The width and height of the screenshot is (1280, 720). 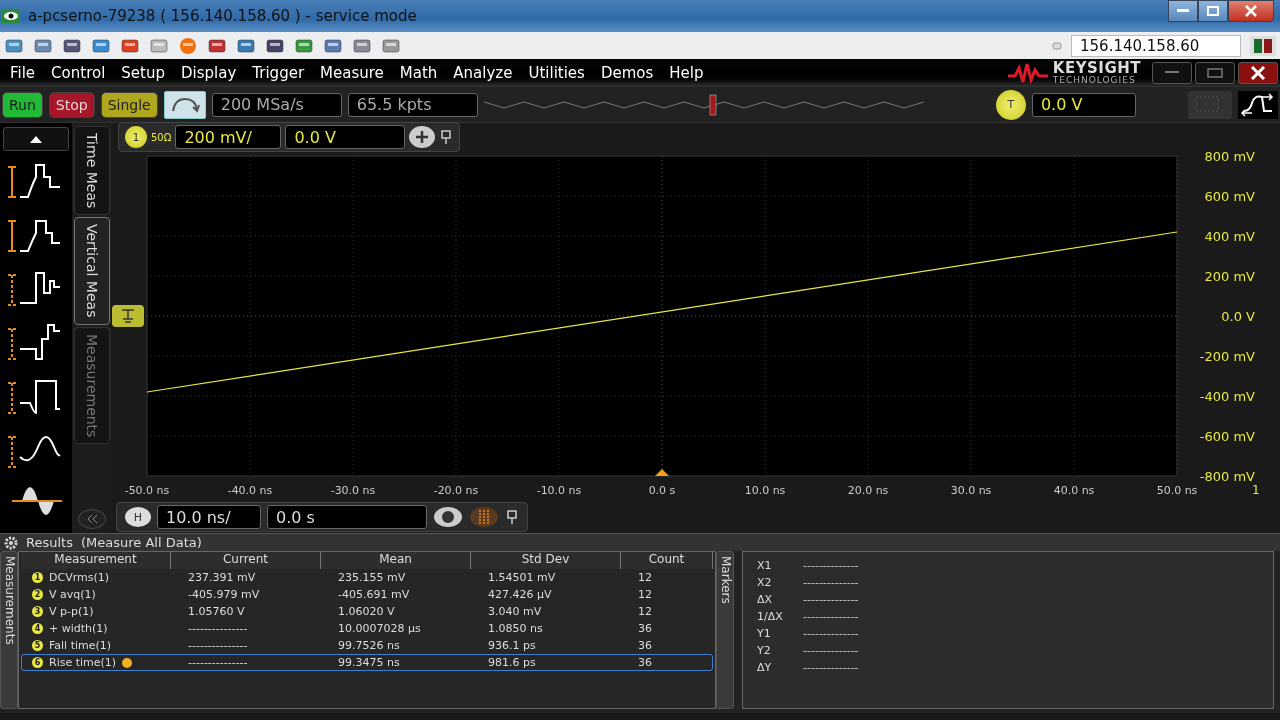 What do you see at coordinates (9, 630) in the screenshot?
I see `measurements-side-tab: Measurements` at bounding box center [9, 630].